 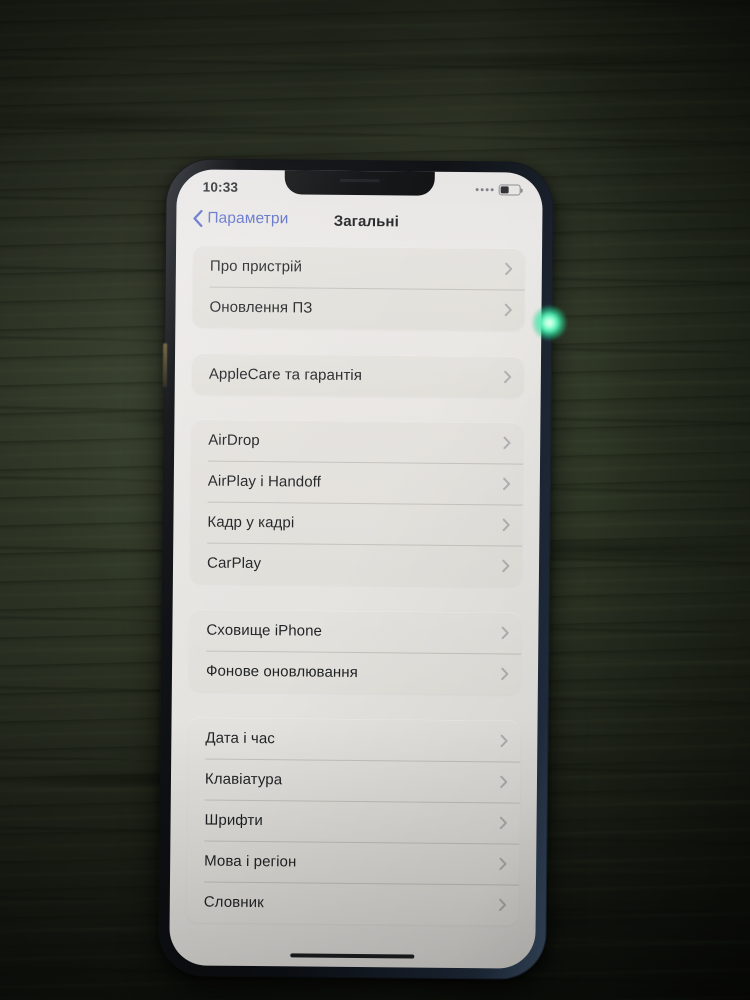 What do you see at coordinates (234, 563) in the screenshot?
I see `list-item-label: CarPlay` at bounding box center [234, 563].